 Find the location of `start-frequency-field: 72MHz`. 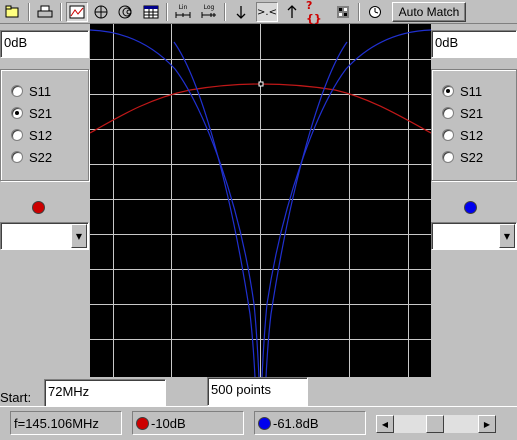

start-frequency-field: 72MHz is located at coordinates (105, 393).